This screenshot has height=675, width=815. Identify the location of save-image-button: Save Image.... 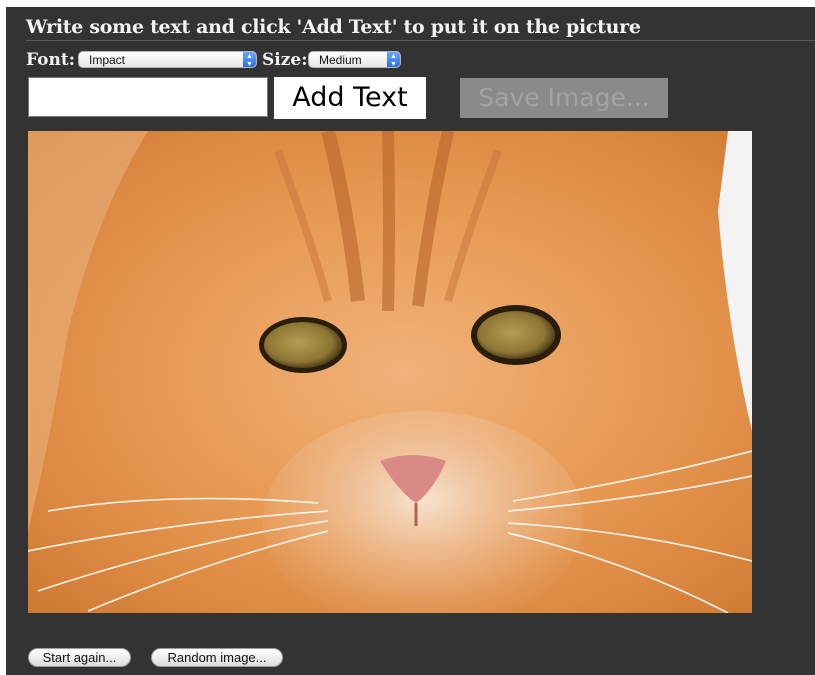
(564, 98).